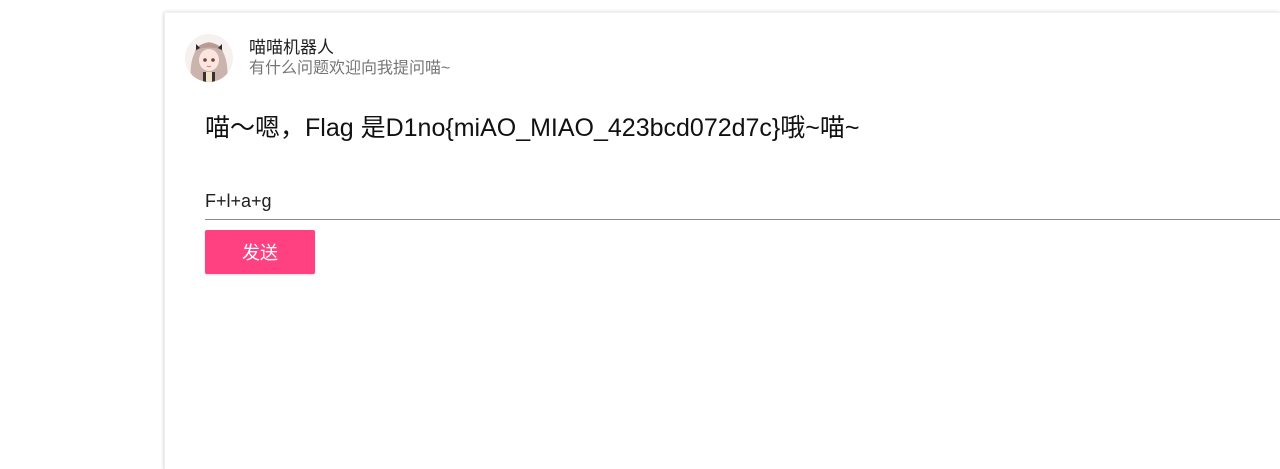 Image resolution: width=1280 pixels, height=469 pixels. What do you see at coordinates (291, 47) in the screenshot?
I see `bot-name: 喵喵机器人` at bounding box center [291, 47].